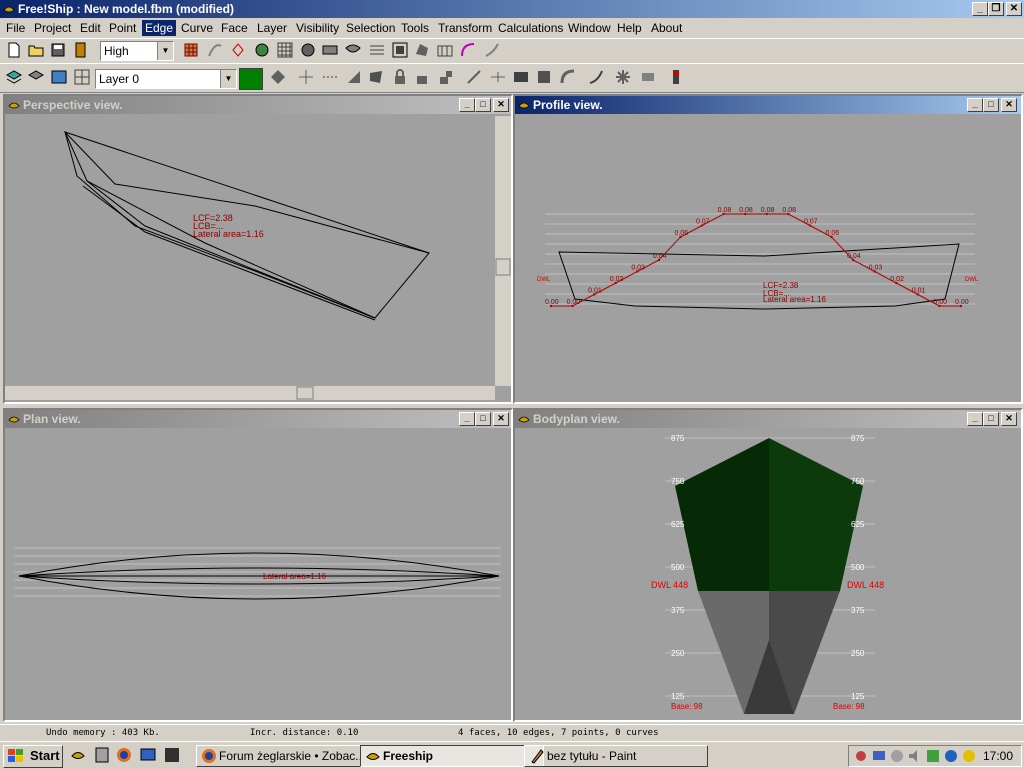  Describe the element at coordinates (468, 50) in the screenshot. I see `curvature-plot-icon` at that location.